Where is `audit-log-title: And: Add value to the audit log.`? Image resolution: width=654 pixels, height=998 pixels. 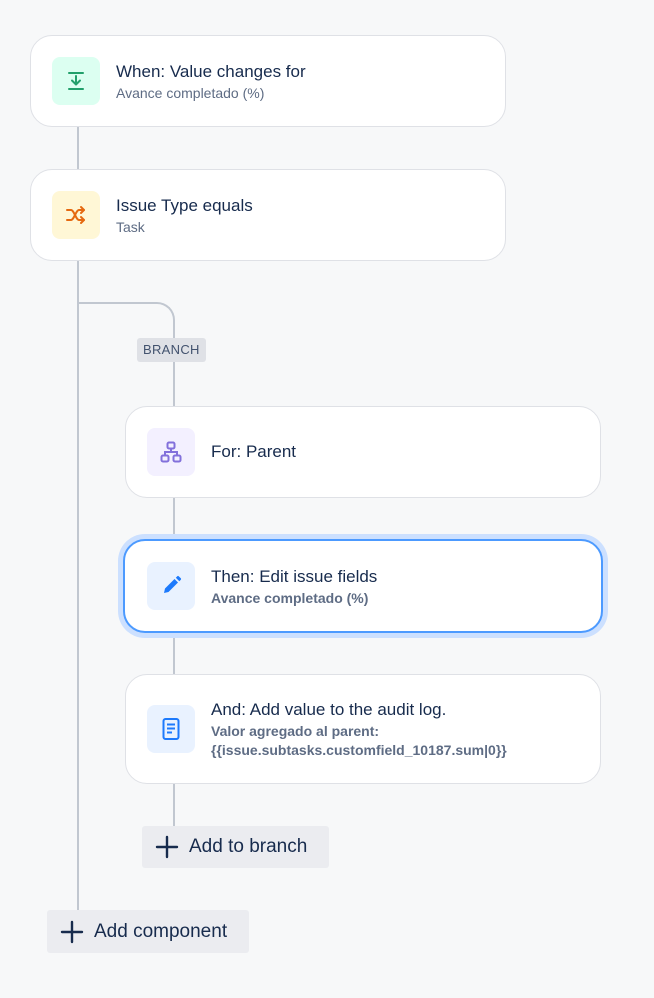 audit-log-title: And: Add value to the audit log. is located at coordinates (329, 709).